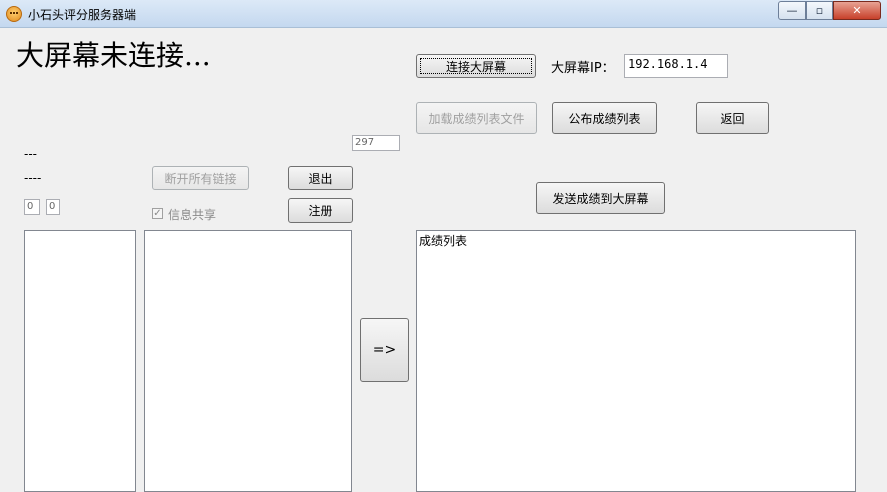 Image resolution: width=887 pixels, height=492 pixels. What do you see at coordinates (80, 361) in the screenshot?
I see `client-list-left` at bounding box center [80, 361].